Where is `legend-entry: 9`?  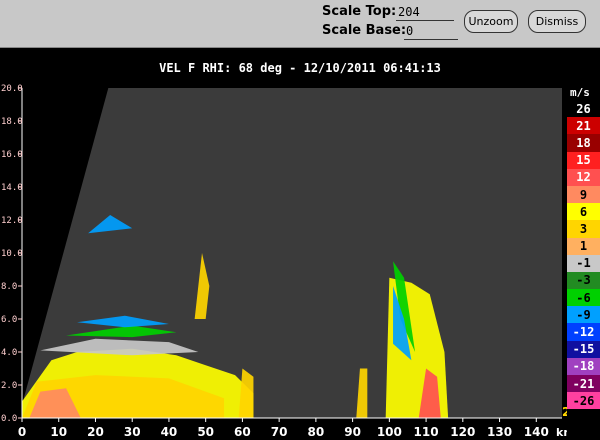 legend-entry: 9 is located at coordinates (583, 194).